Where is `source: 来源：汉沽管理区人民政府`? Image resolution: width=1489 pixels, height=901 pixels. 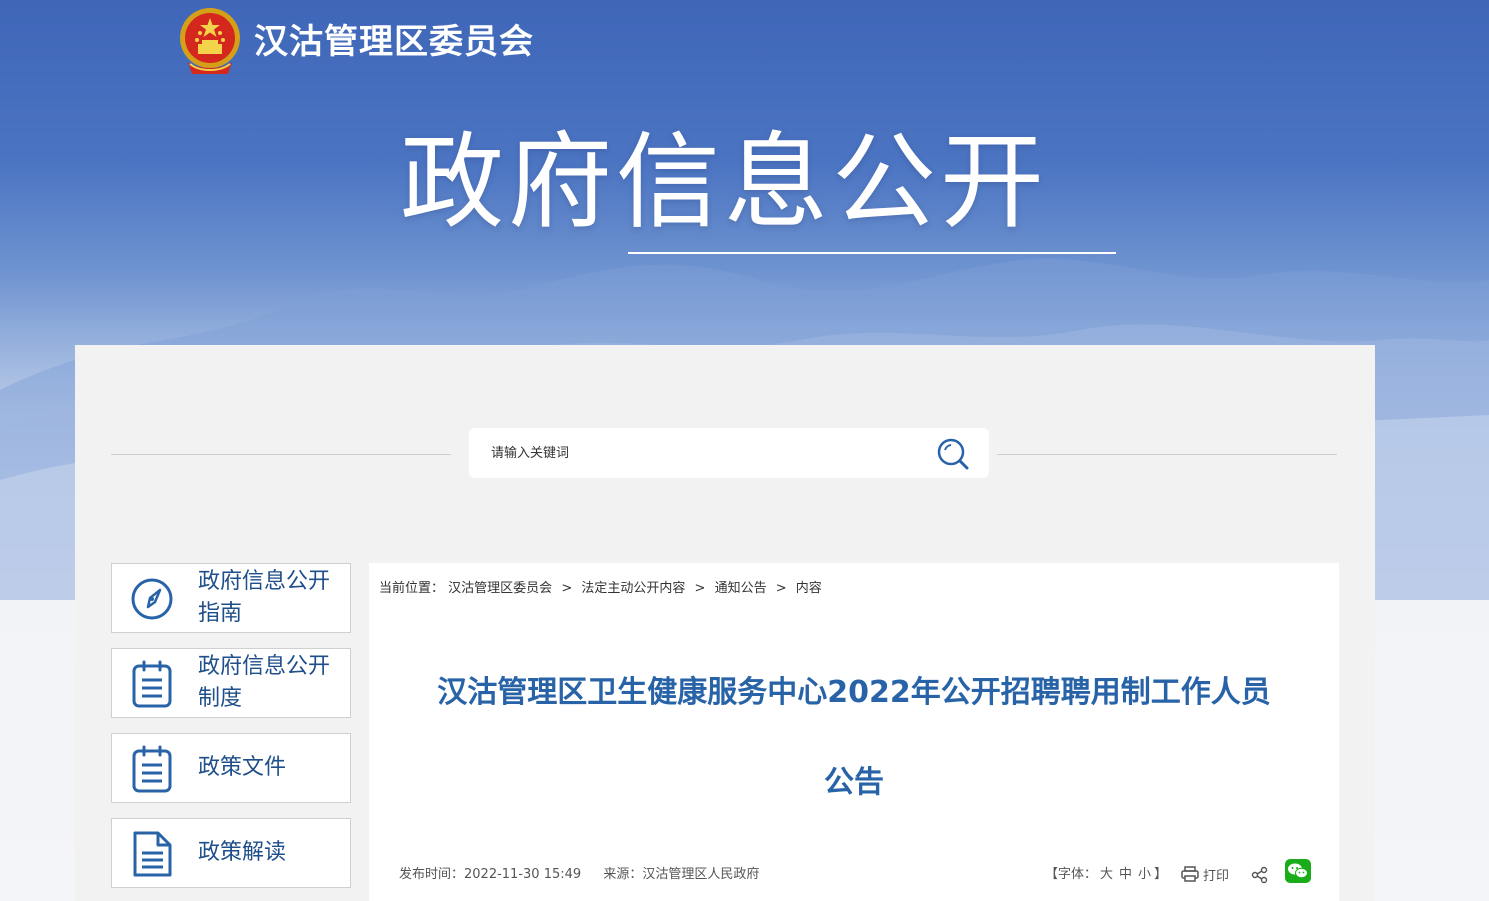
source: 来源：汉沽管理区人民政府 is located at coordinates (681, 874).